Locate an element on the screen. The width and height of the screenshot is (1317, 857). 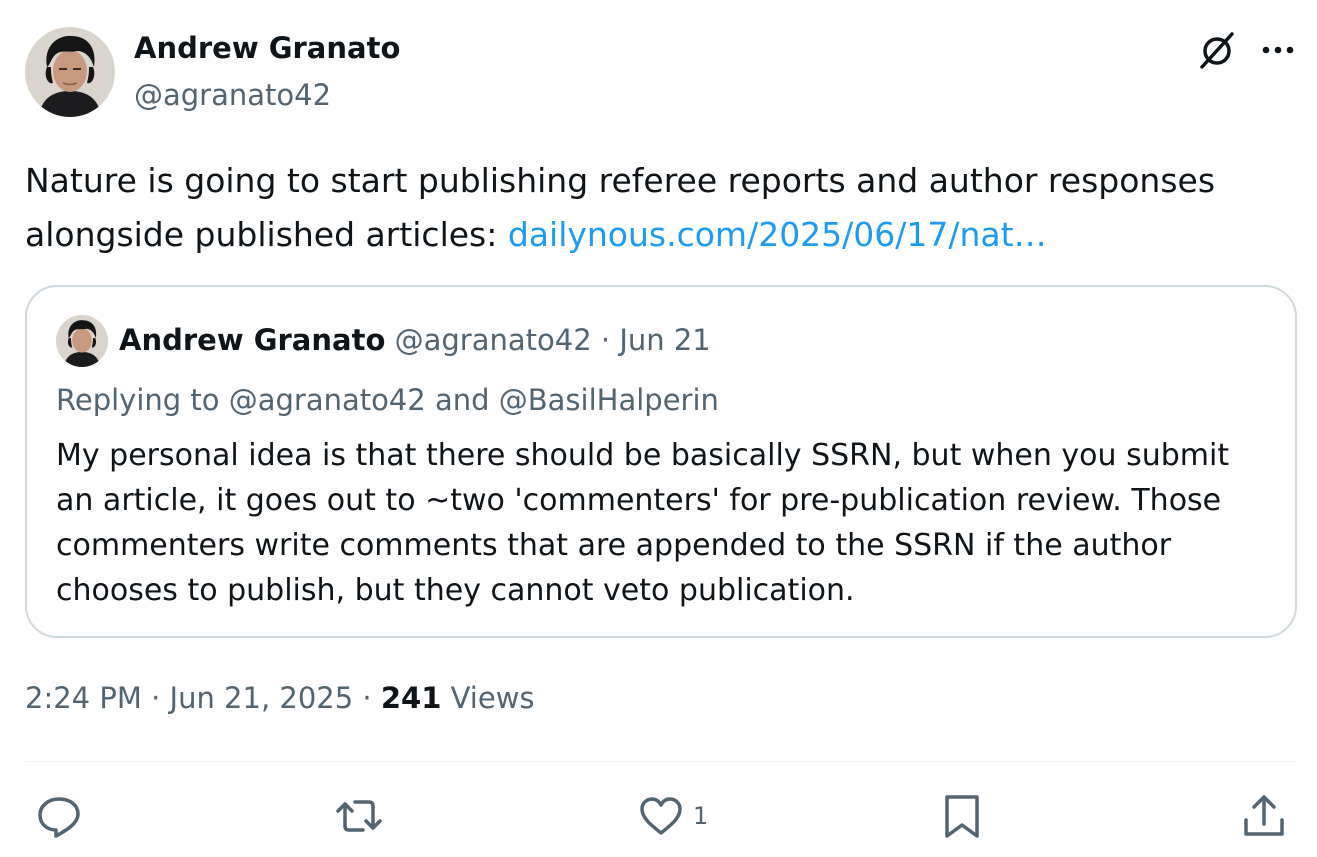
reply-mention-1: @agranato42 is located at coordinates (327, 400).